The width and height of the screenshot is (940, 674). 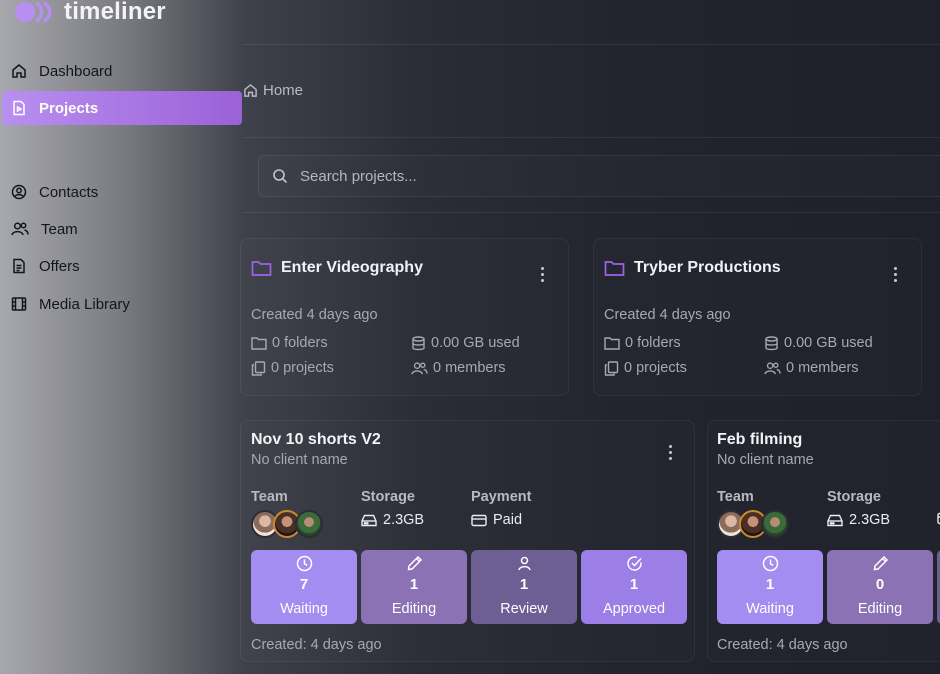 I want to click on breadcrumb: Home, so click(x=273, y=90).